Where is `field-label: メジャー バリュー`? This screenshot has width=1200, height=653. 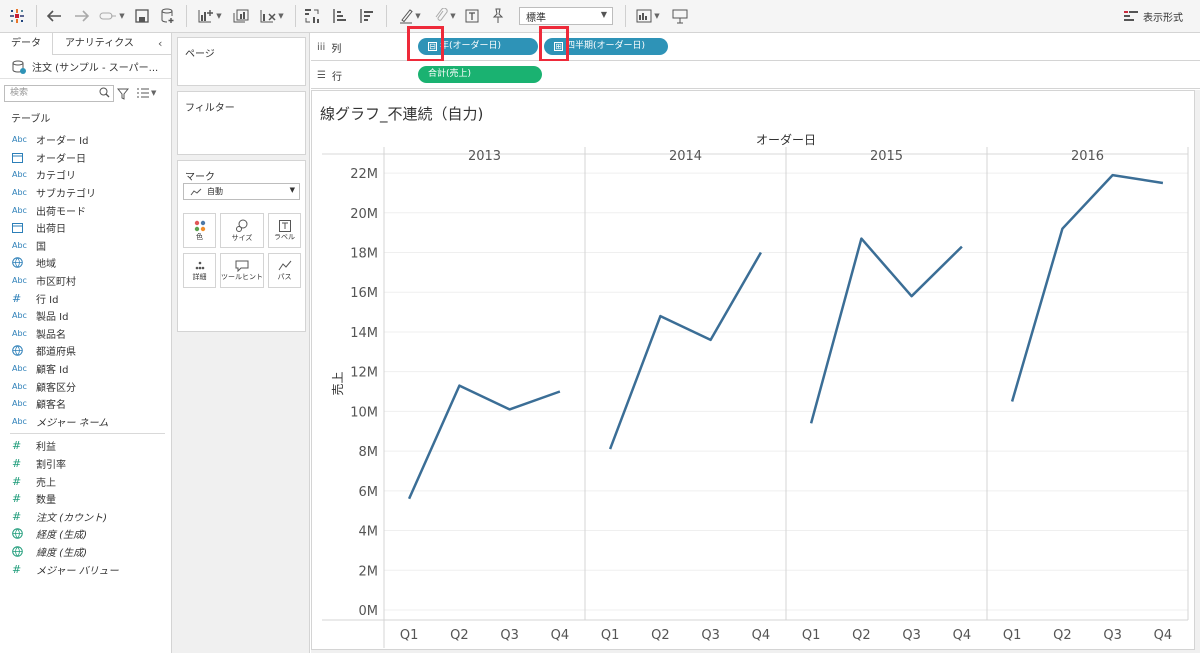 field-label: メジャー バリュー is located at coordinates (77, 571).